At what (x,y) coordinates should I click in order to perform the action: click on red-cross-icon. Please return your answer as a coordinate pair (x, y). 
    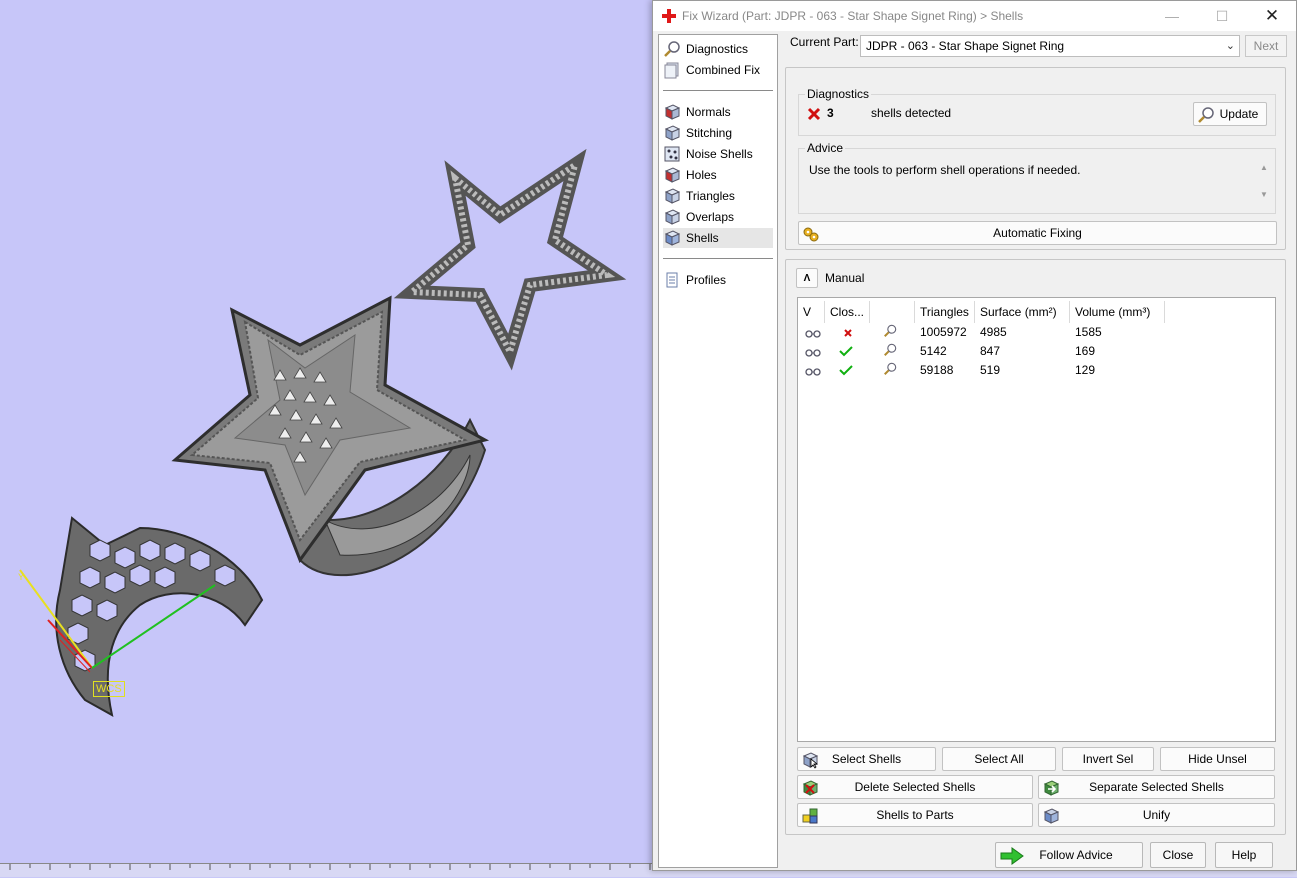
    Looking at the image, I should click on (669, 16).